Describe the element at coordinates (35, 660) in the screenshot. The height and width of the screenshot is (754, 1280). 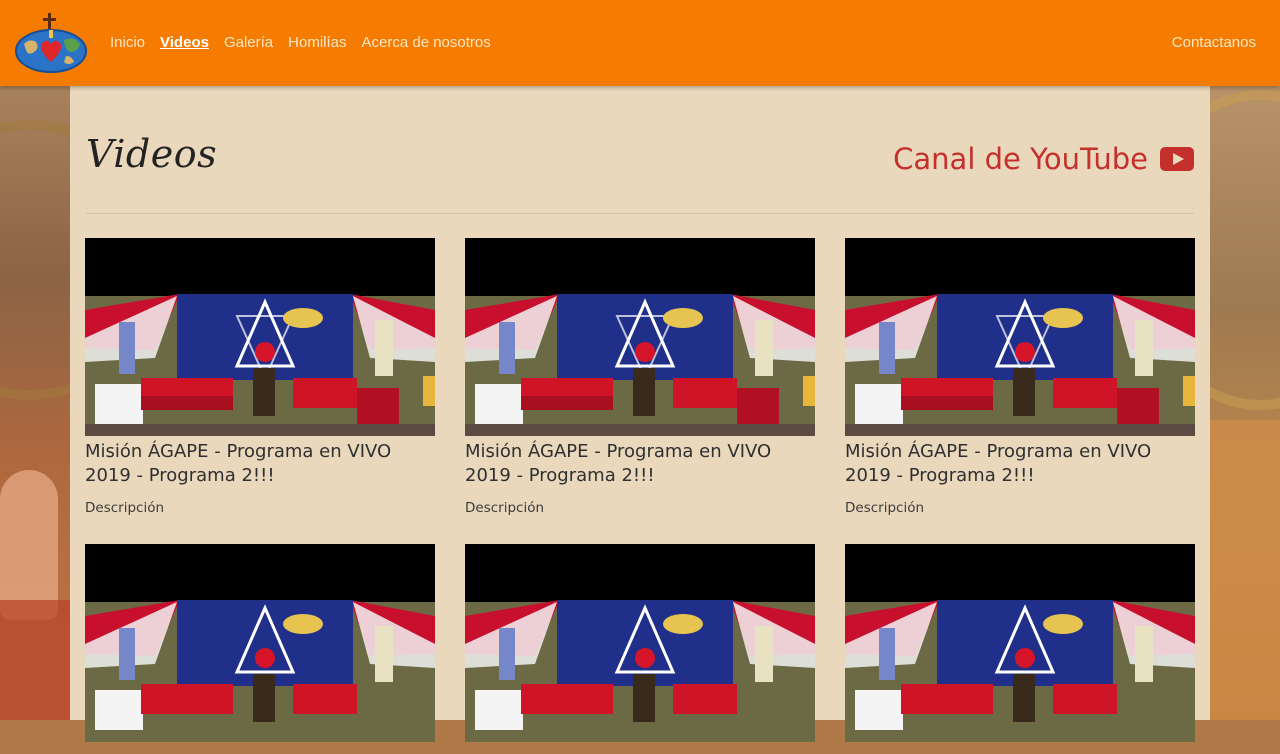
I see `painted-robe-left` at that location.